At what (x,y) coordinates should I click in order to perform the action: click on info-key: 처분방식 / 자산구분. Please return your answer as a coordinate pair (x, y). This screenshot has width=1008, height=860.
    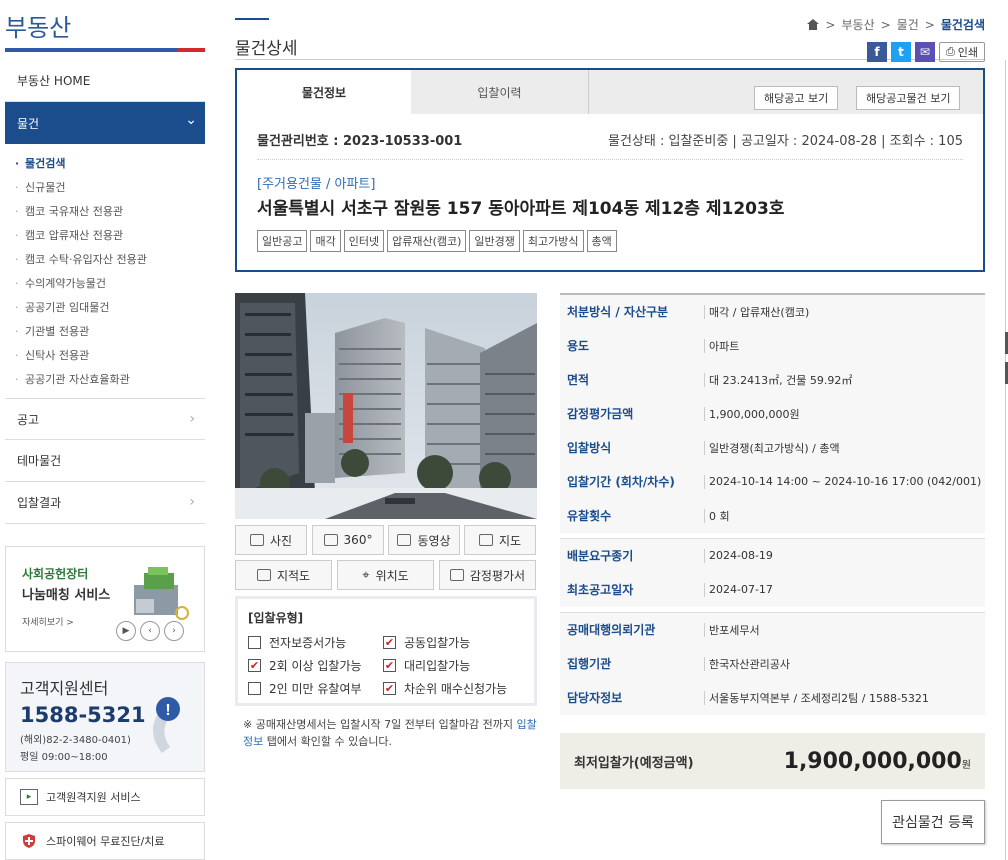
    Looking at the image, I should click on (618, 312).